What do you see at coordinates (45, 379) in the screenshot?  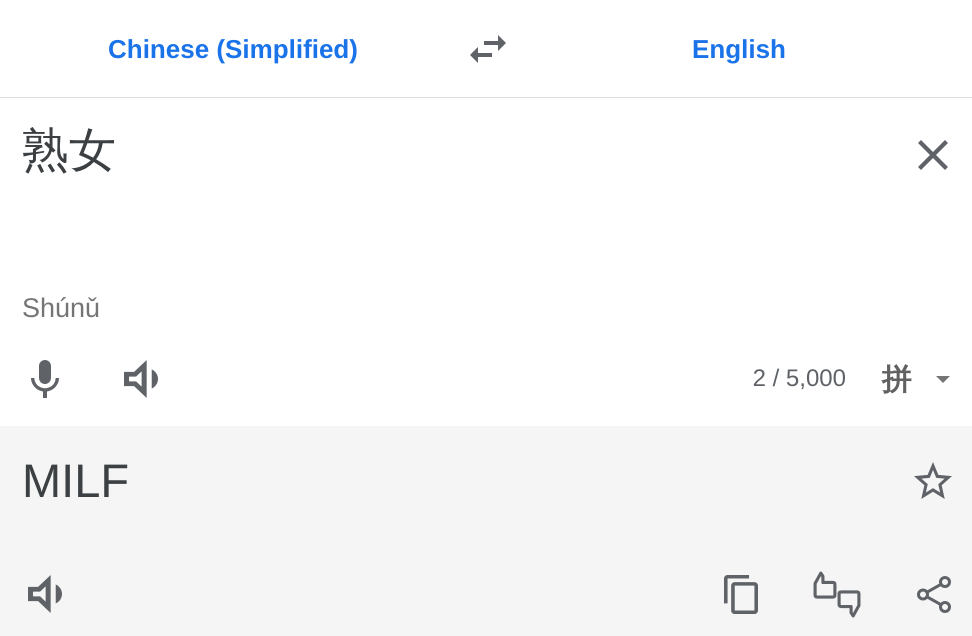 I see `microphone-icon` at bounding box center [45, 379].